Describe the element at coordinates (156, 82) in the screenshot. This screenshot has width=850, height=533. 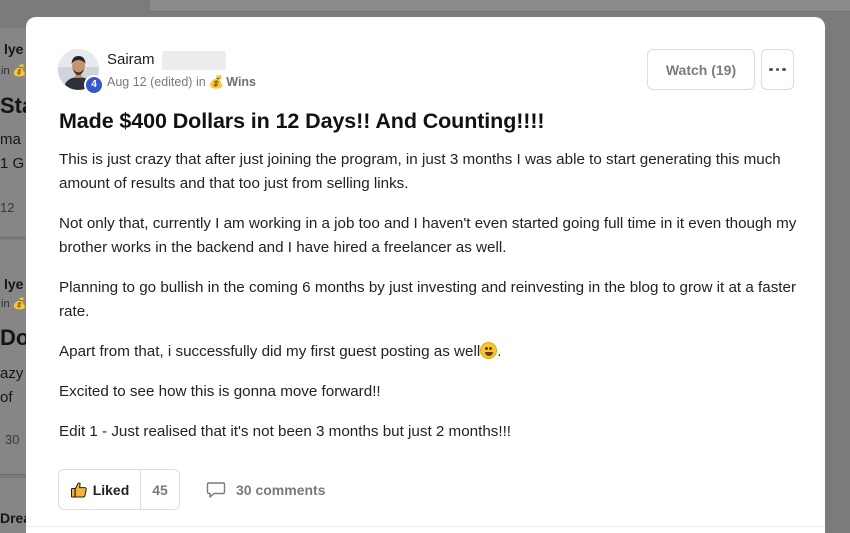
I see `post-date: Aug 12 (edited) in` at that location.